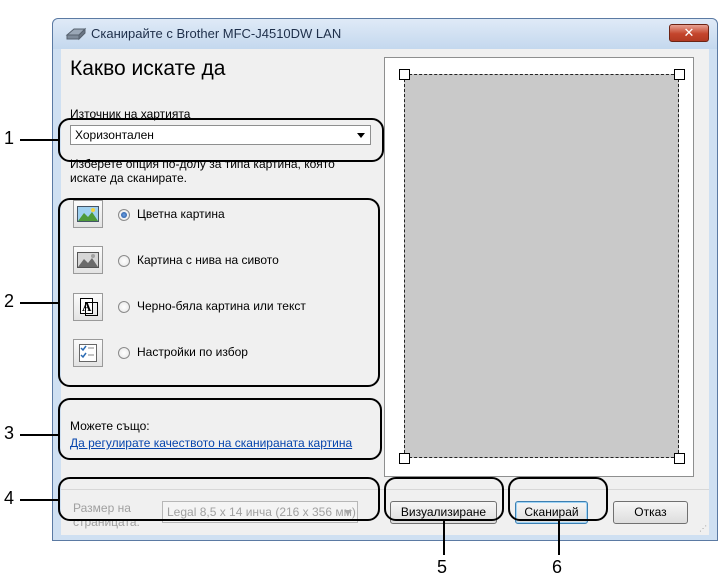 This screenshot has width=719, height=579. I want to click on cancel-button: Отказ, so click(650, 512).